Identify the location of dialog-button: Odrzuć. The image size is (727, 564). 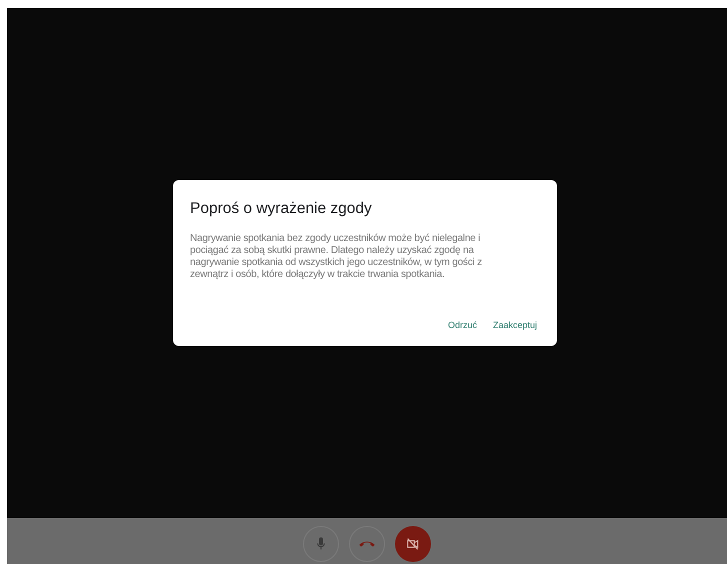
(462, 325).